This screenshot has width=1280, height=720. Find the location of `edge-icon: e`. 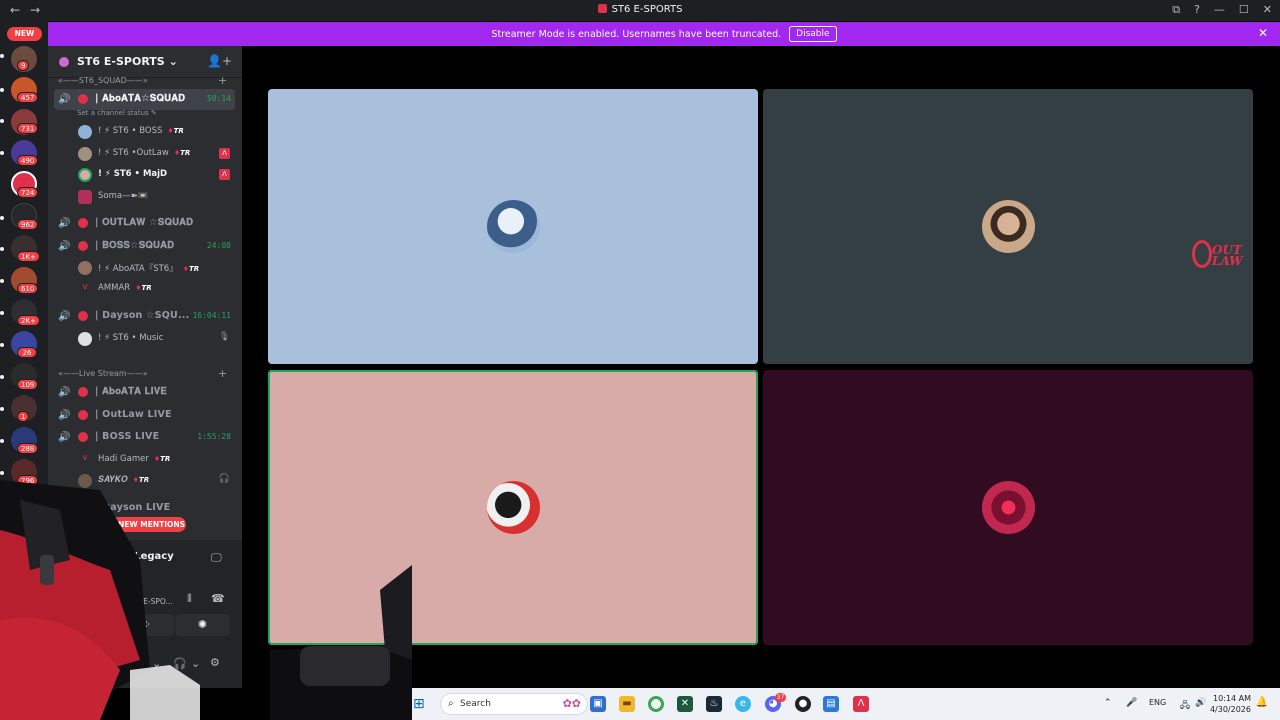

edge-icon: e is located at coordinates (743, 704).